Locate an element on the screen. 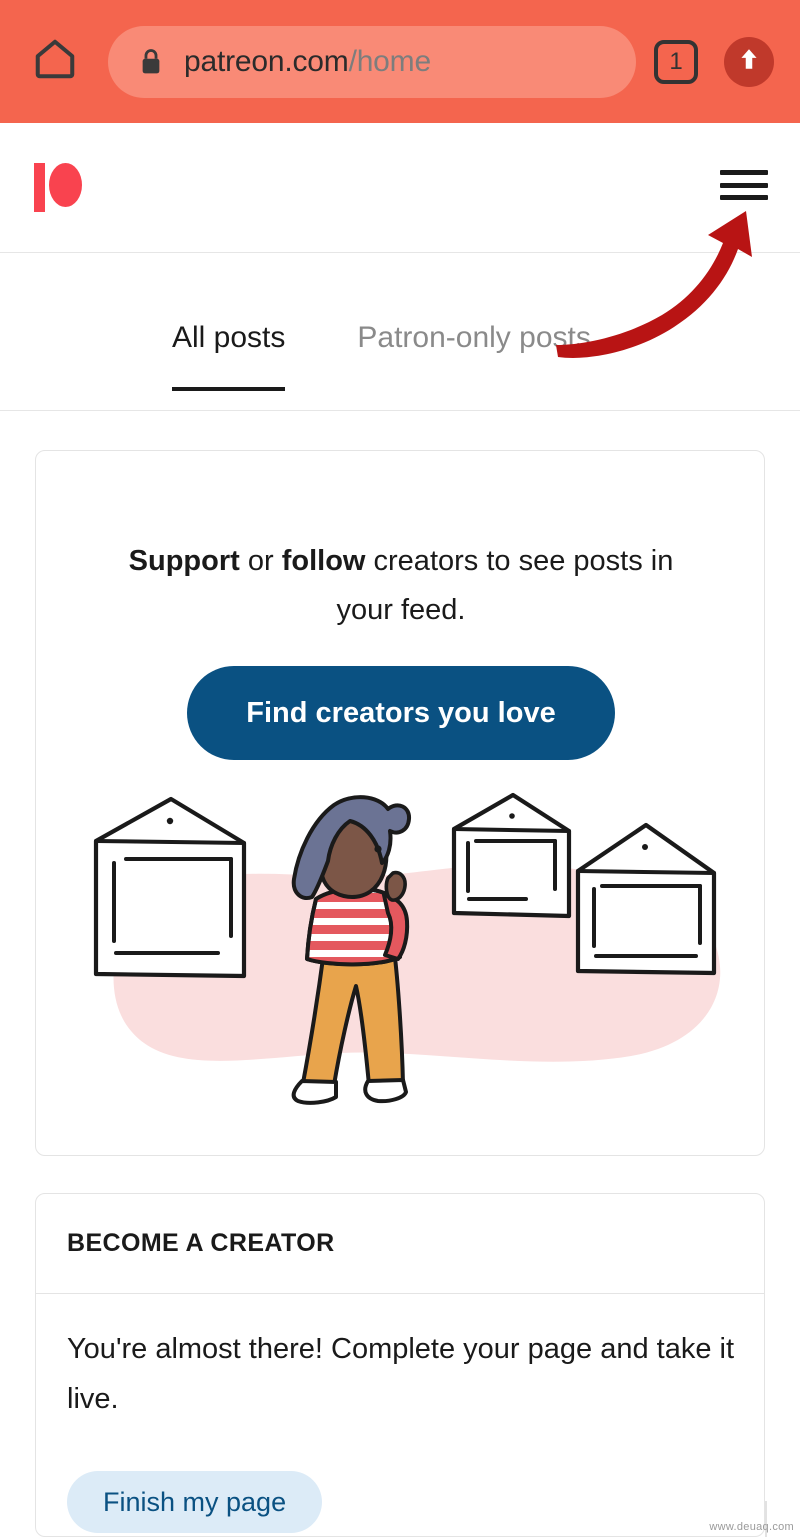 This screenshot has width=800, height=1537. url-domain: patreon.com is located at coordinates (266, 61).